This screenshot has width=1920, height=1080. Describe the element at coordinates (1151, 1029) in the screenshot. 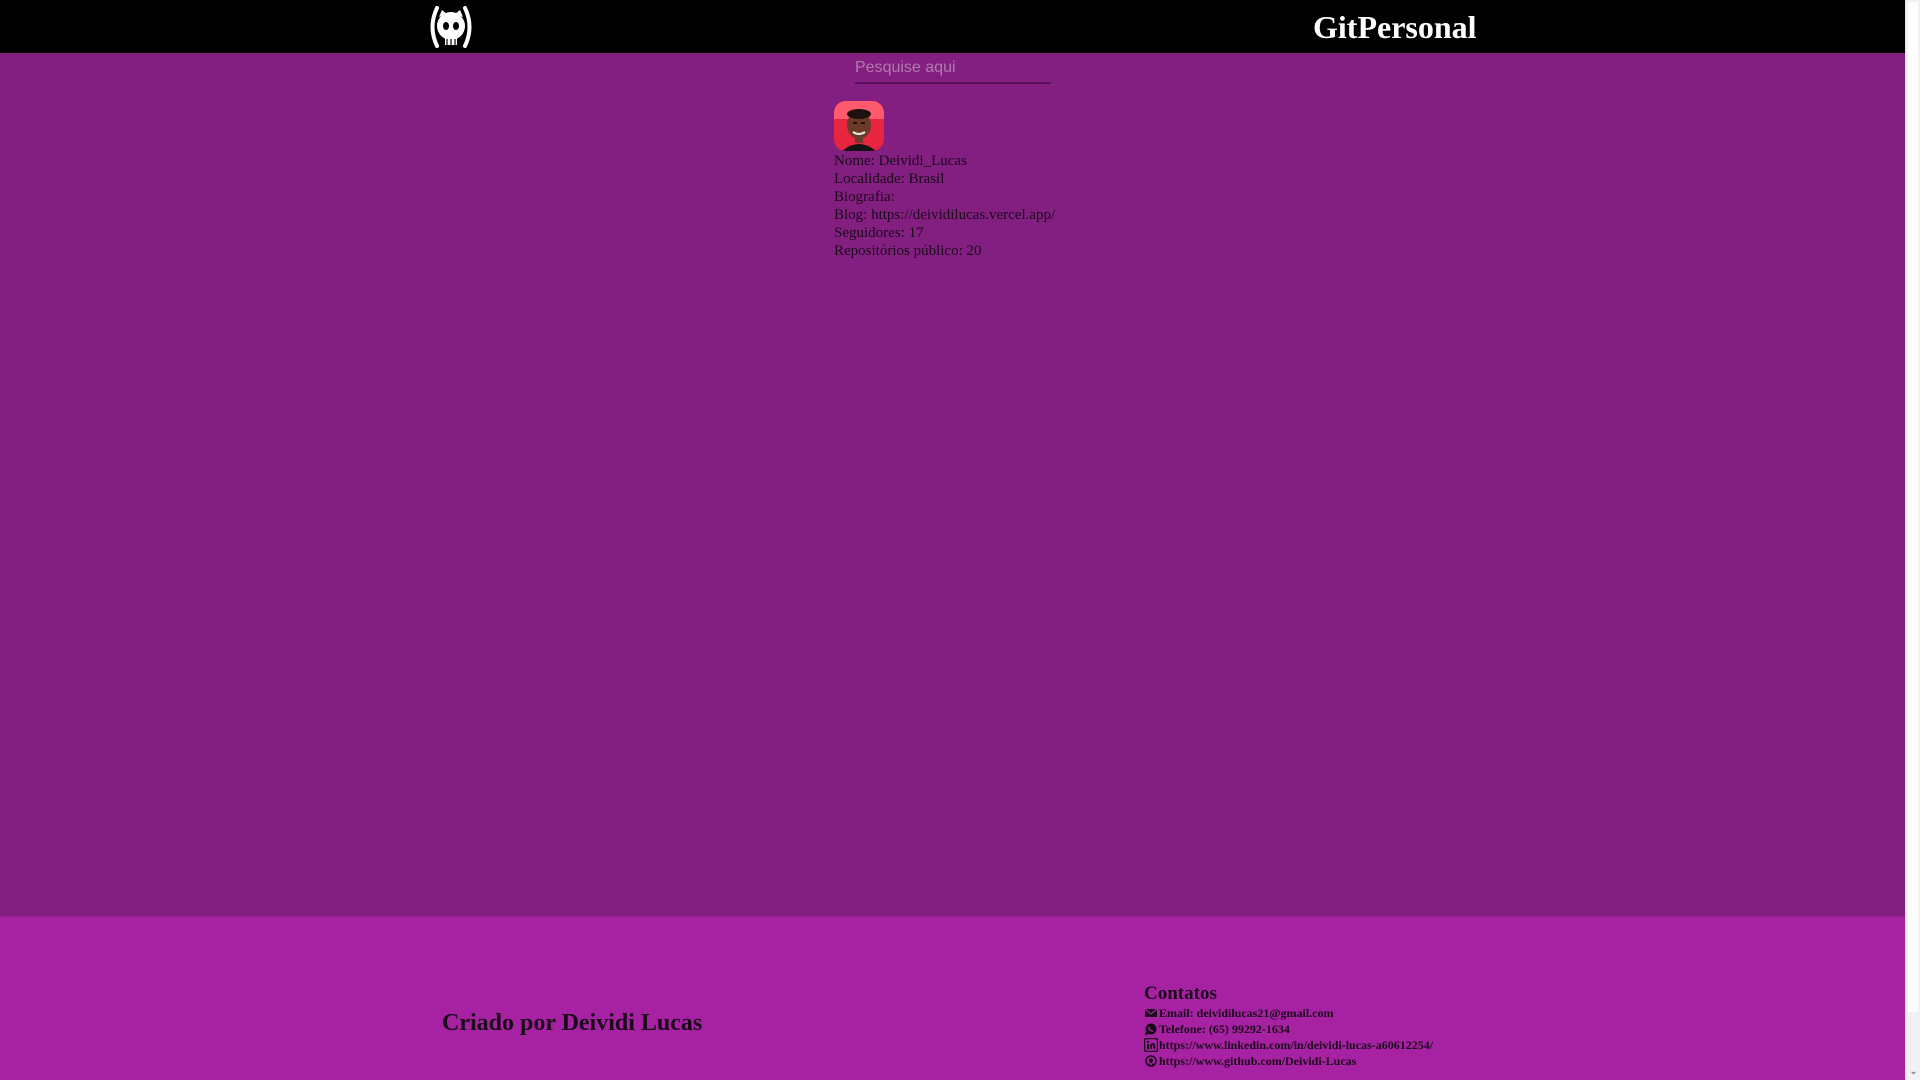

I see `whatsapp-icon` at that location.